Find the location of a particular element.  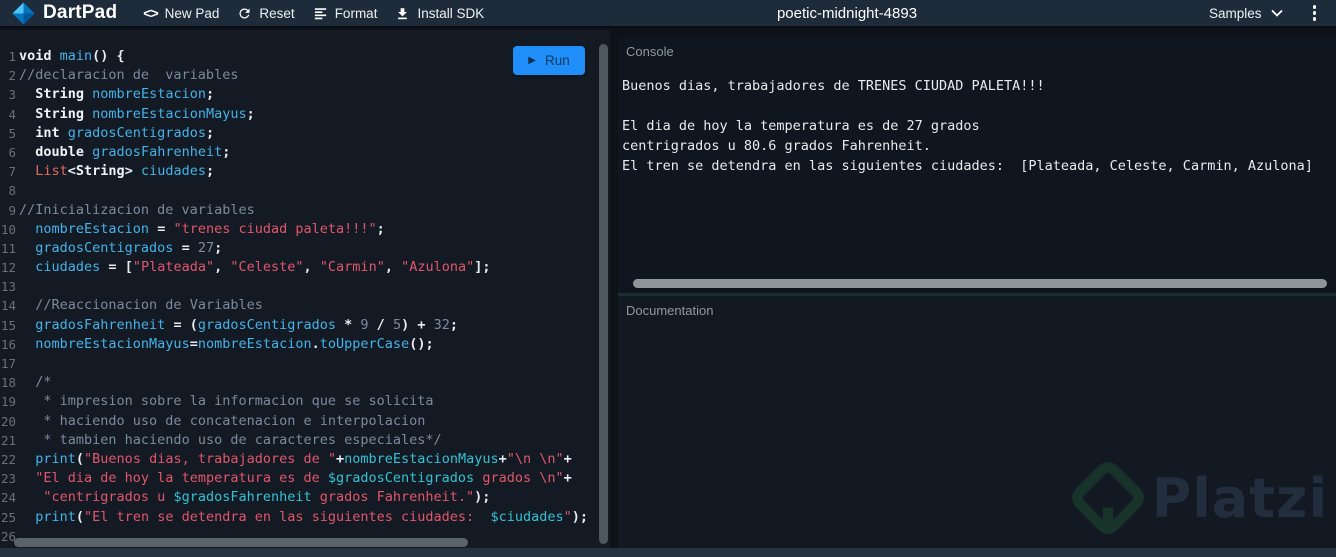

editor-horizontal-scrollbar is located at coordinates (241, 542).